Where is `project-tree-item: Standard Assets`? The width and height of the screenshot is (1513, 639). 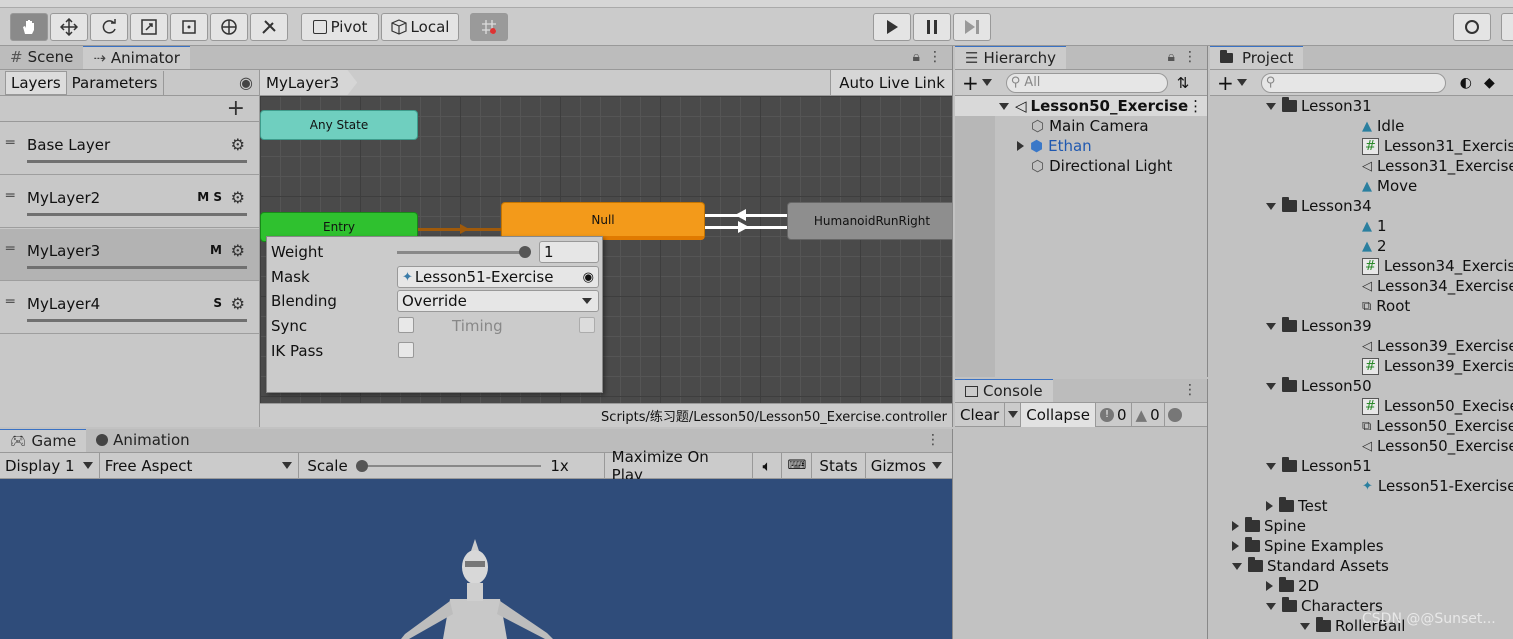 project-tree-item: Standard Assets is located at coordinates (1310, 566).